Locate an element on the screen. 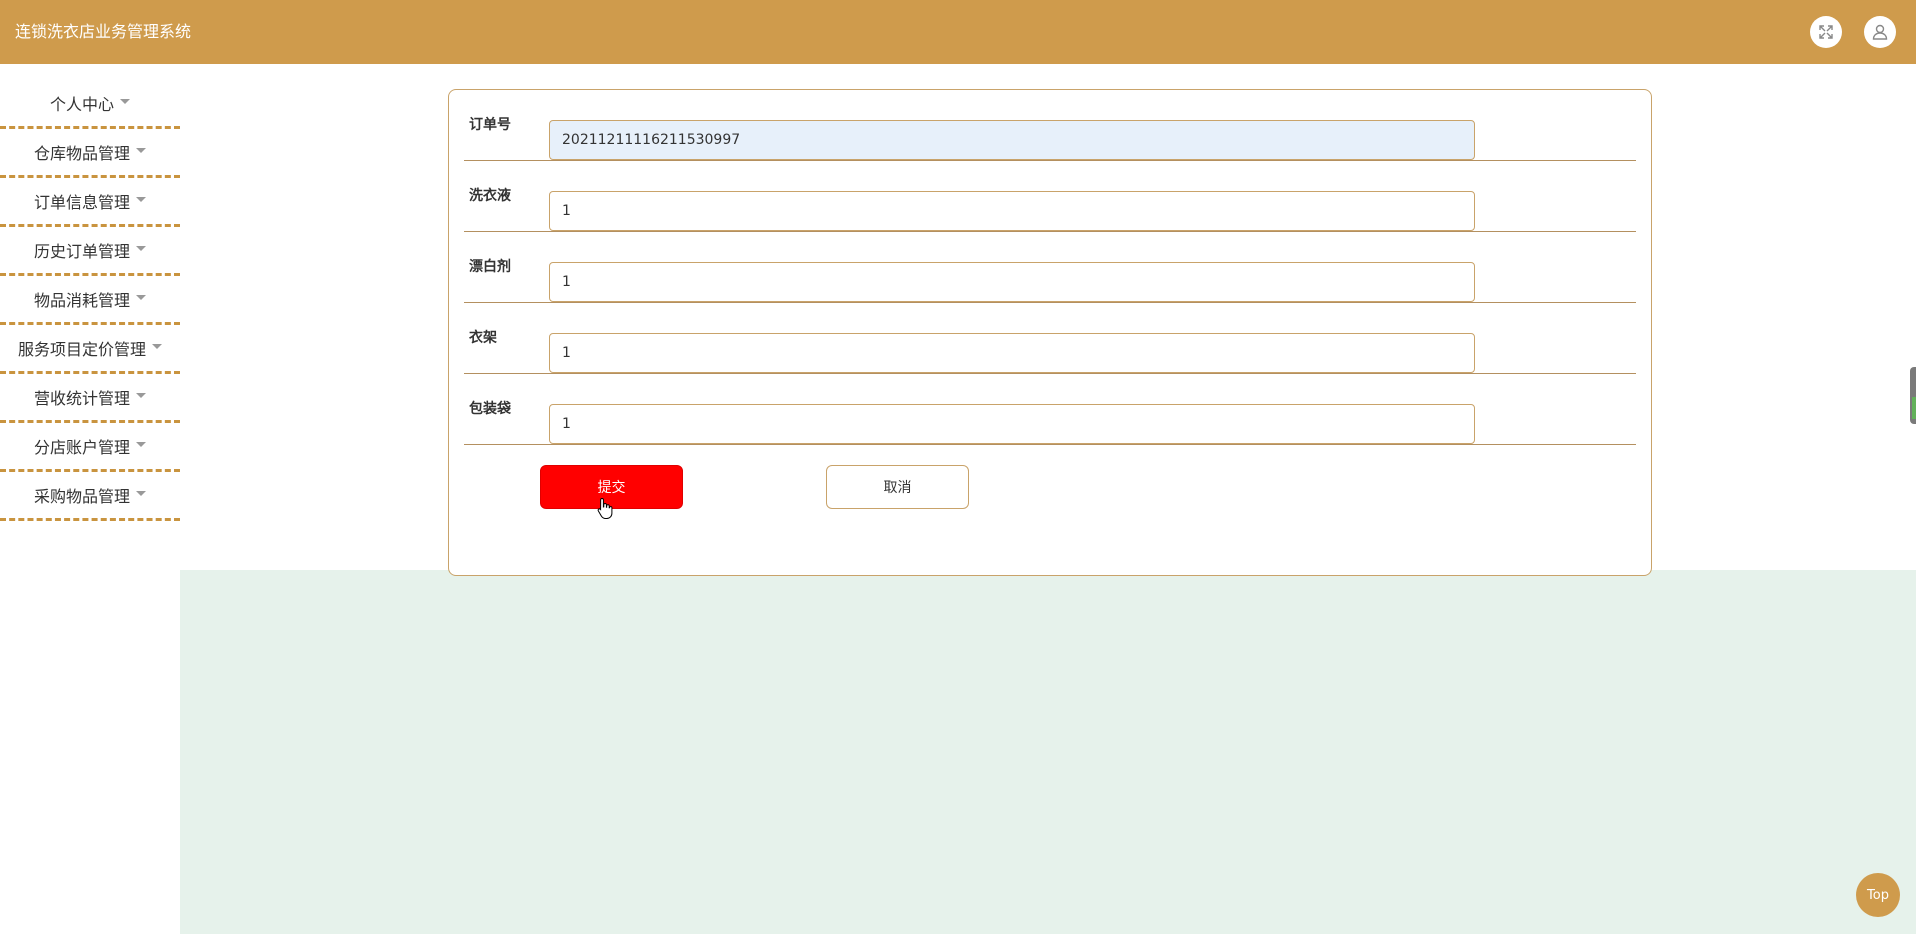 Image resolution: width=1916 pixels, height=934 pixels. bleach-input is located at coordinates (1012, 282).